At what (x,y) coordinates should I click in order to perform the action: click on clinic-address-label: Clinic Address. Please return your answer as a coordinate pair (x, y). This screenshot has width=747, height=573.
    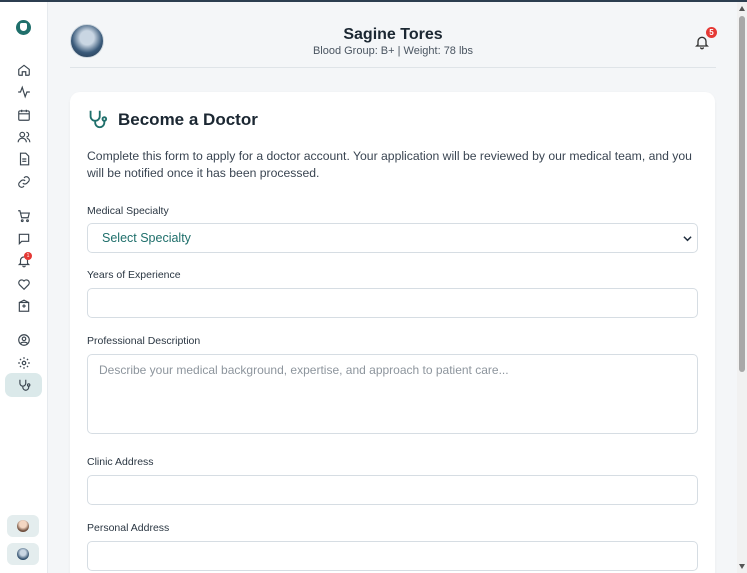
    Looking at the image, I should click on (120, 462).